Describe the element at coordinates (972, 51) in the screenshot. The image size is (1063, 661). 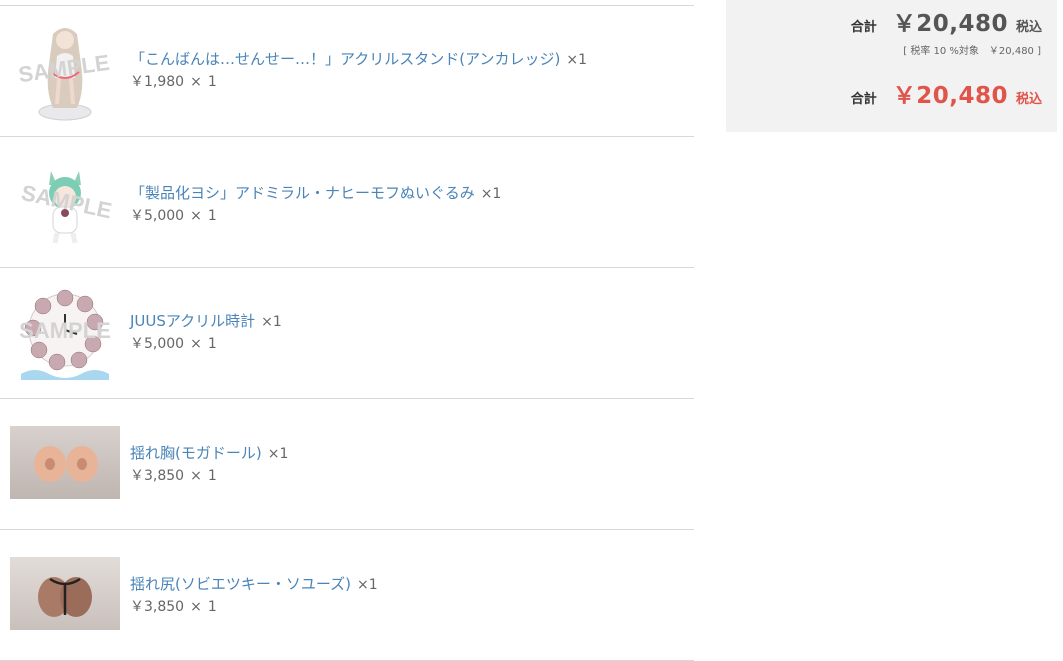
I see `tax-breakdown: [ 税率 10 %対象 ￥20,480 ]` at that location.